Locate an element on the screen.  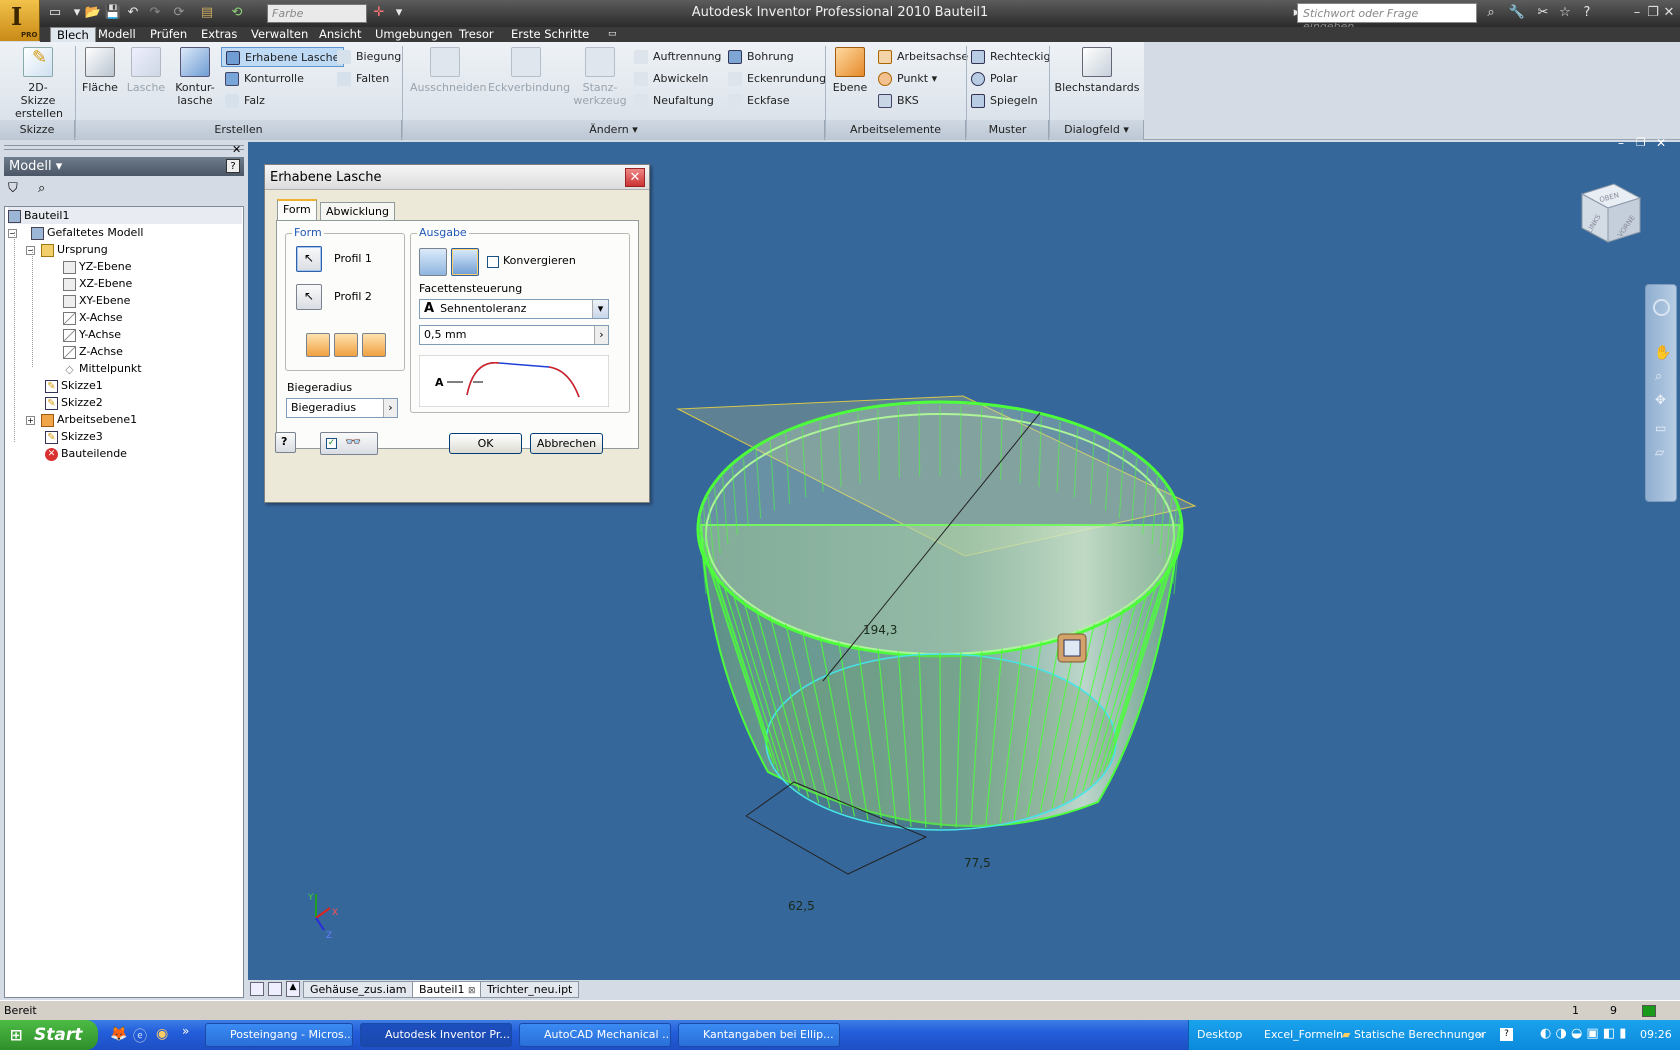
tray-more-icon: » is located at coordinates (1481, 1035).